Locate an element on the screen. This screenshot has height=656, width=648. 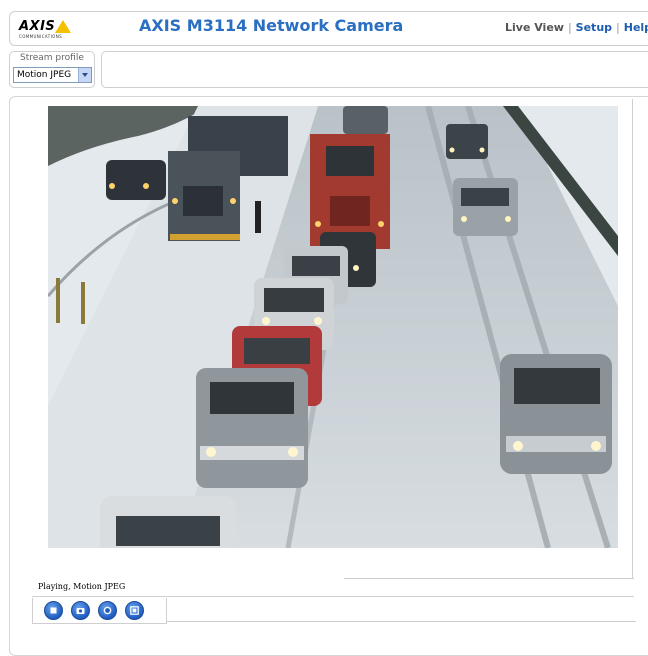
fullscreen-icon is located at coordinates (134, 610).